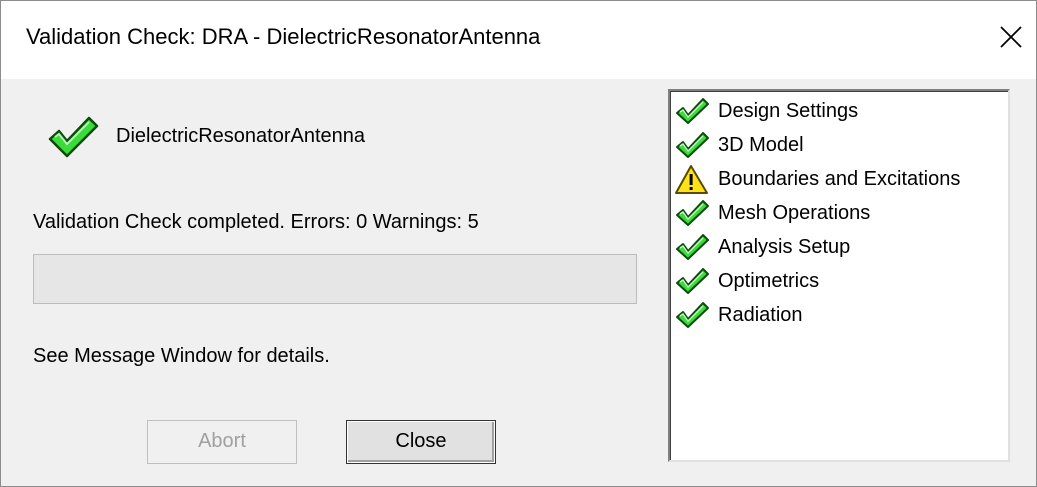  Describe the element at coordinates (421, 442) in the screenshot. I see `close-button: Close` at that location.